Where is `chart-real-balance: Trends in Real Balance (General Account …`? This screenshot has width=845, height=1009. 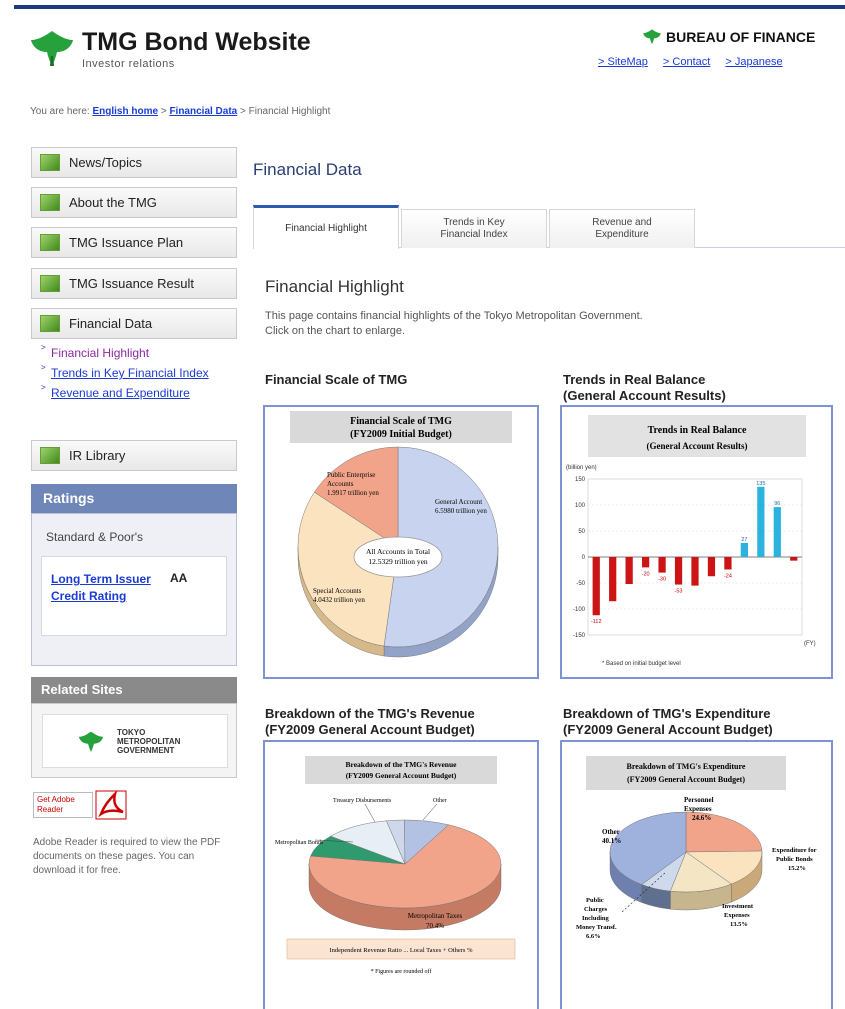
chart-real-balance: Trends in Real Balance (General Account … is located at coordinates (696, 542).